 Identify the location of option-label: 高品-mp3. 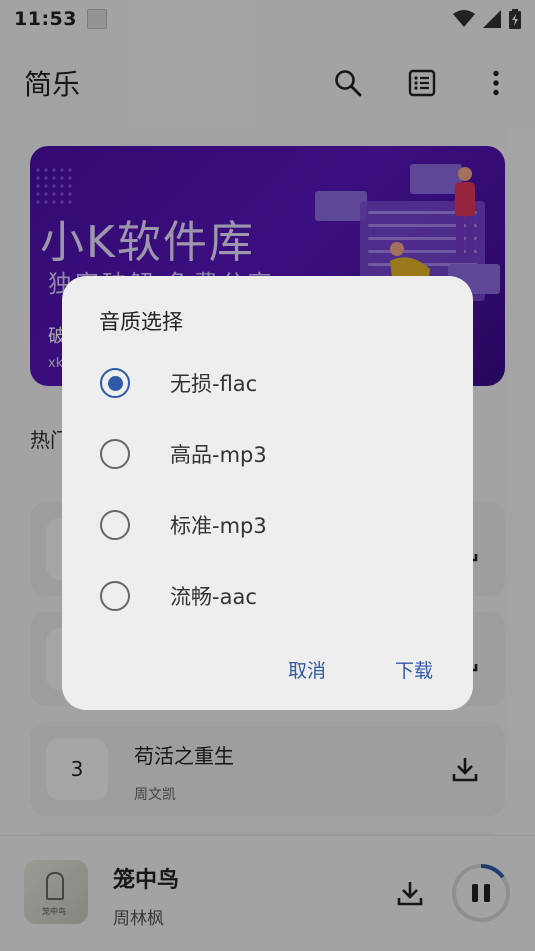
(218, 455).